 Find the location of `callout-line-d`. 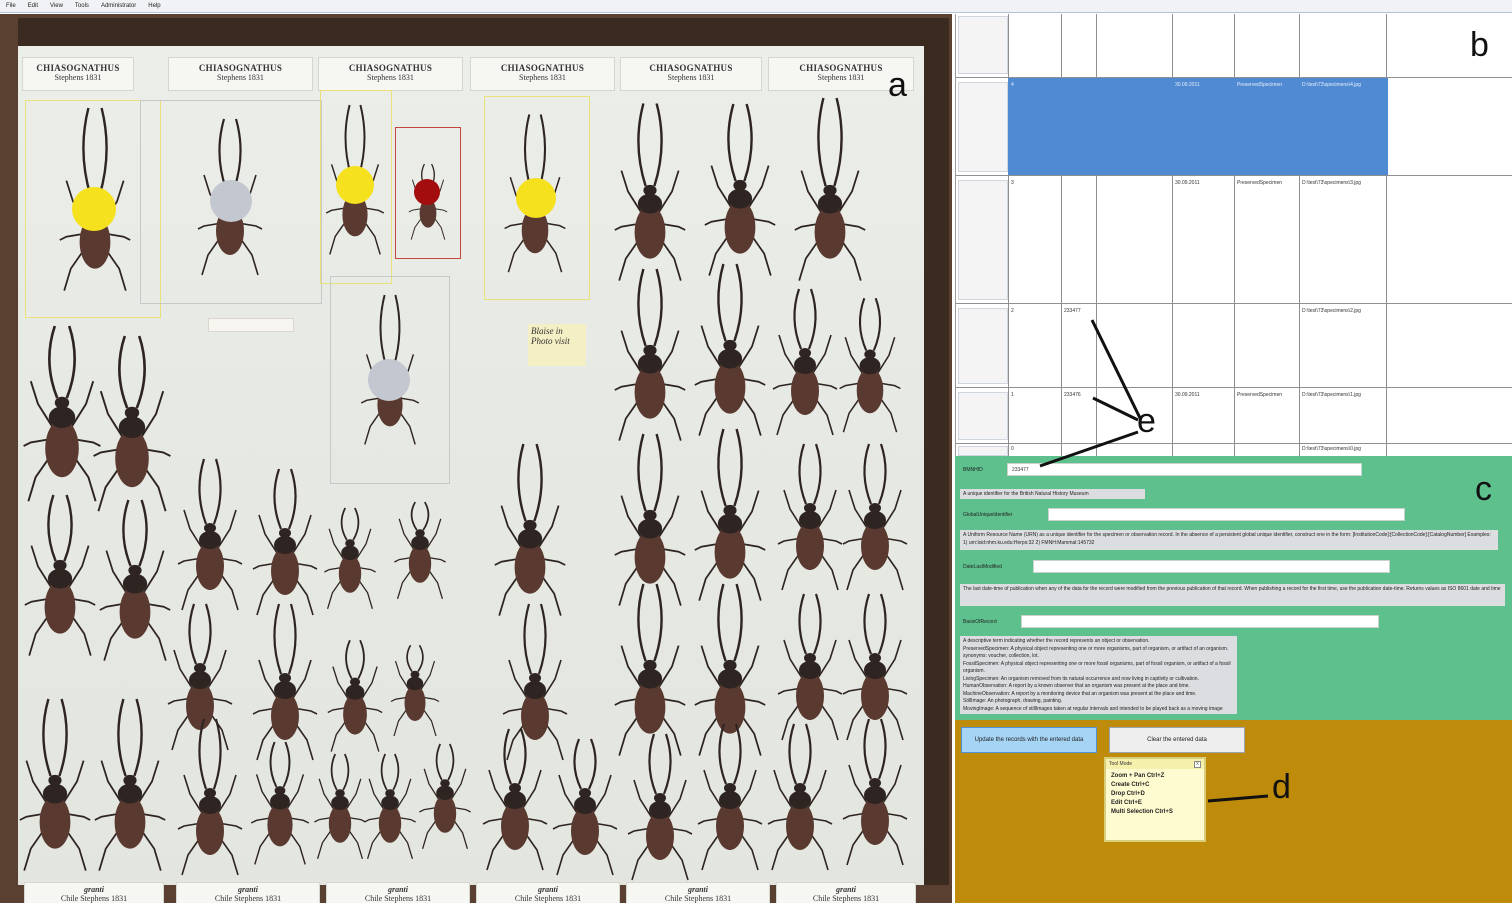

callout-line-d is located at coordinates (1238, 798).